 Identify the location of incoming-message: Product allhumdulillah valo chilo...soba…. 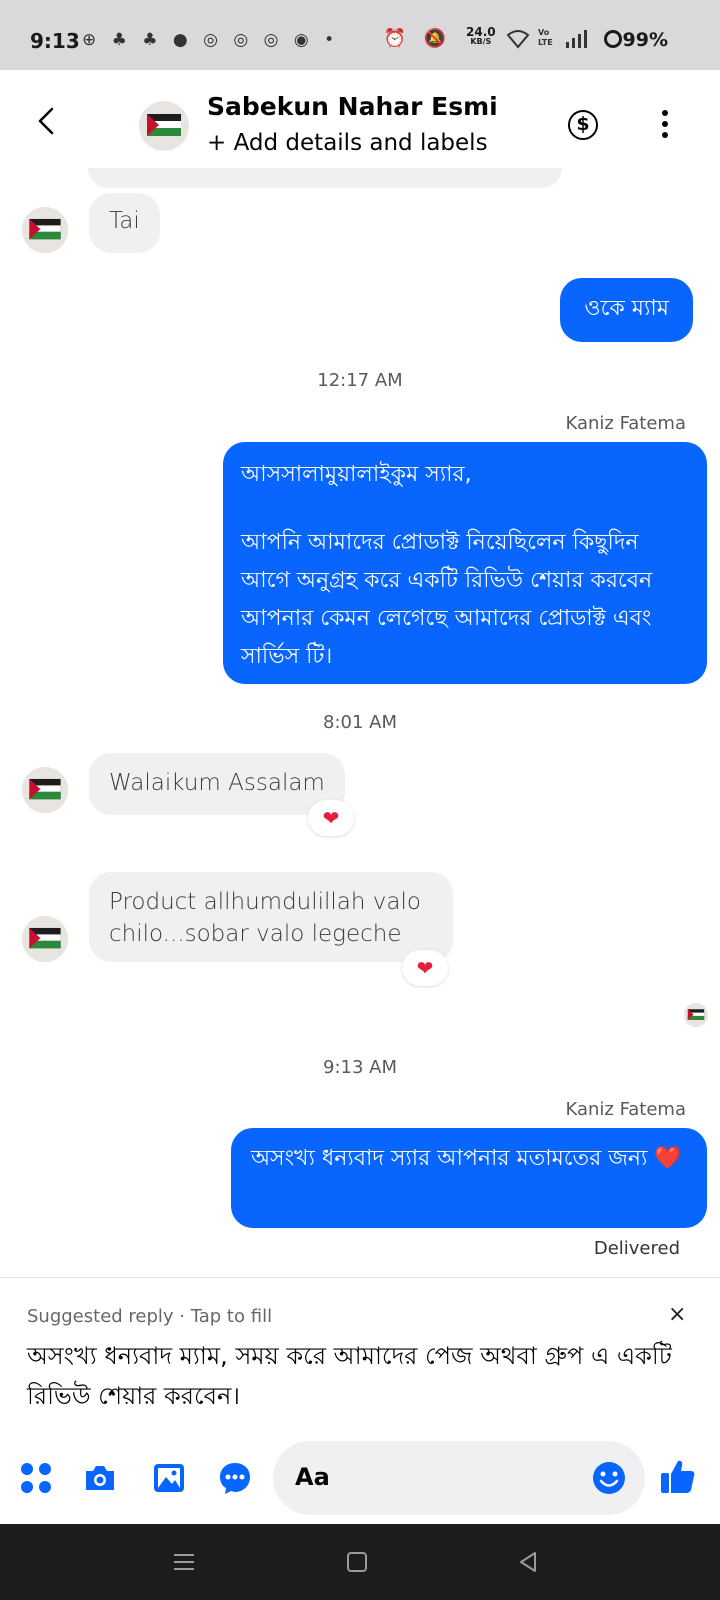
(271, 917).